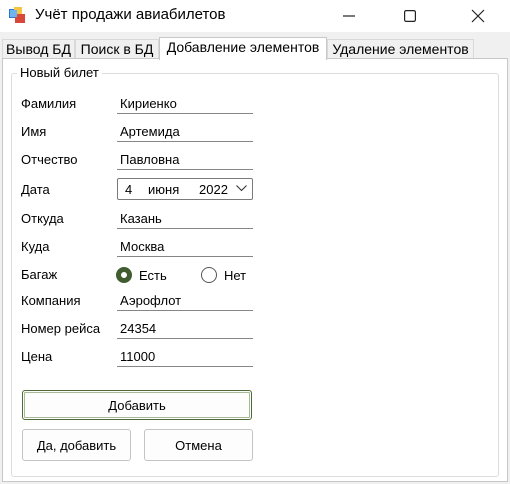 Image resolution: width=510 pixels, height=484 pixels. I want to click on minimize-icon, so click(349, 16).